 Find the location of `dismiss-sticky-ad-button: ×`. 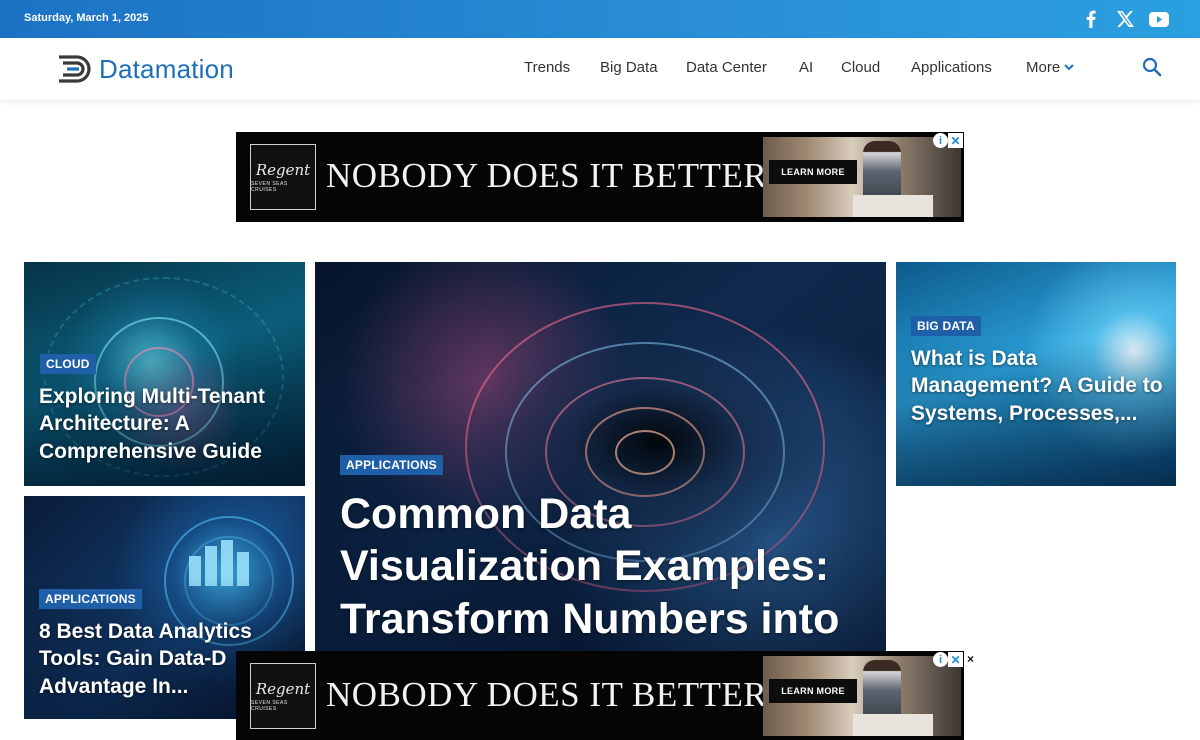

dismiss-sticky-ad-button: × is located at coordinates (970, 659).